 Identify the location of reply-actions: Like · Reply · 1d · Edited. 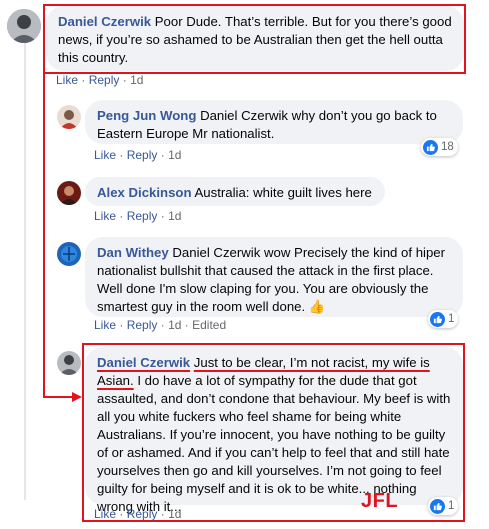
(160, 325).